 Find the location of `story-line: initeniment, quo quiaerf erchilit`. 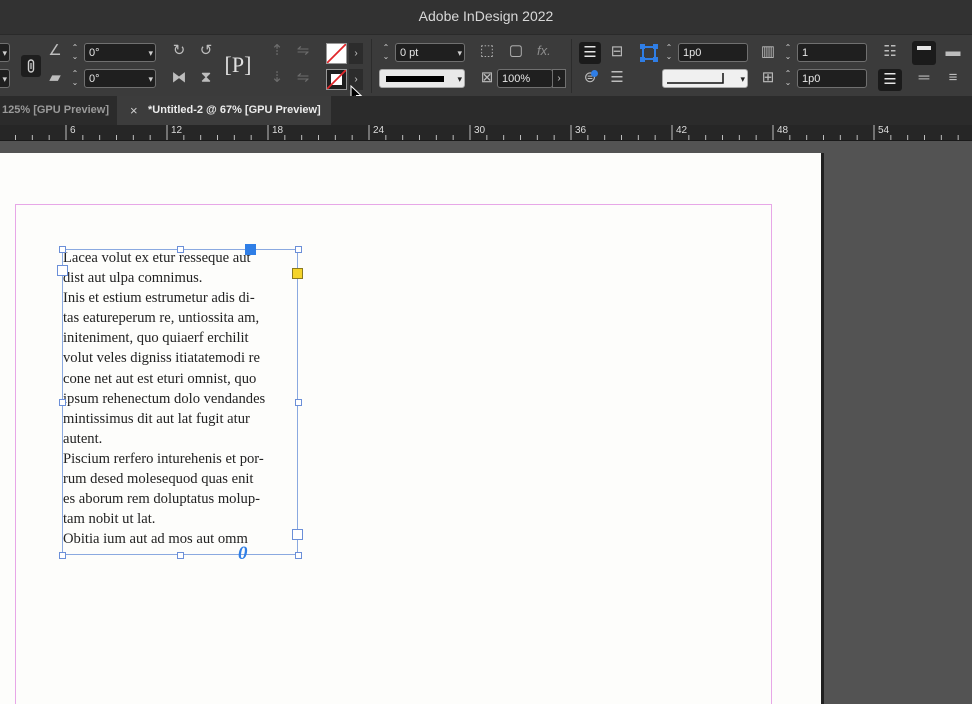

story-line: initeniment, quo quiaerf erchilit is located at coordinates (156, 338).